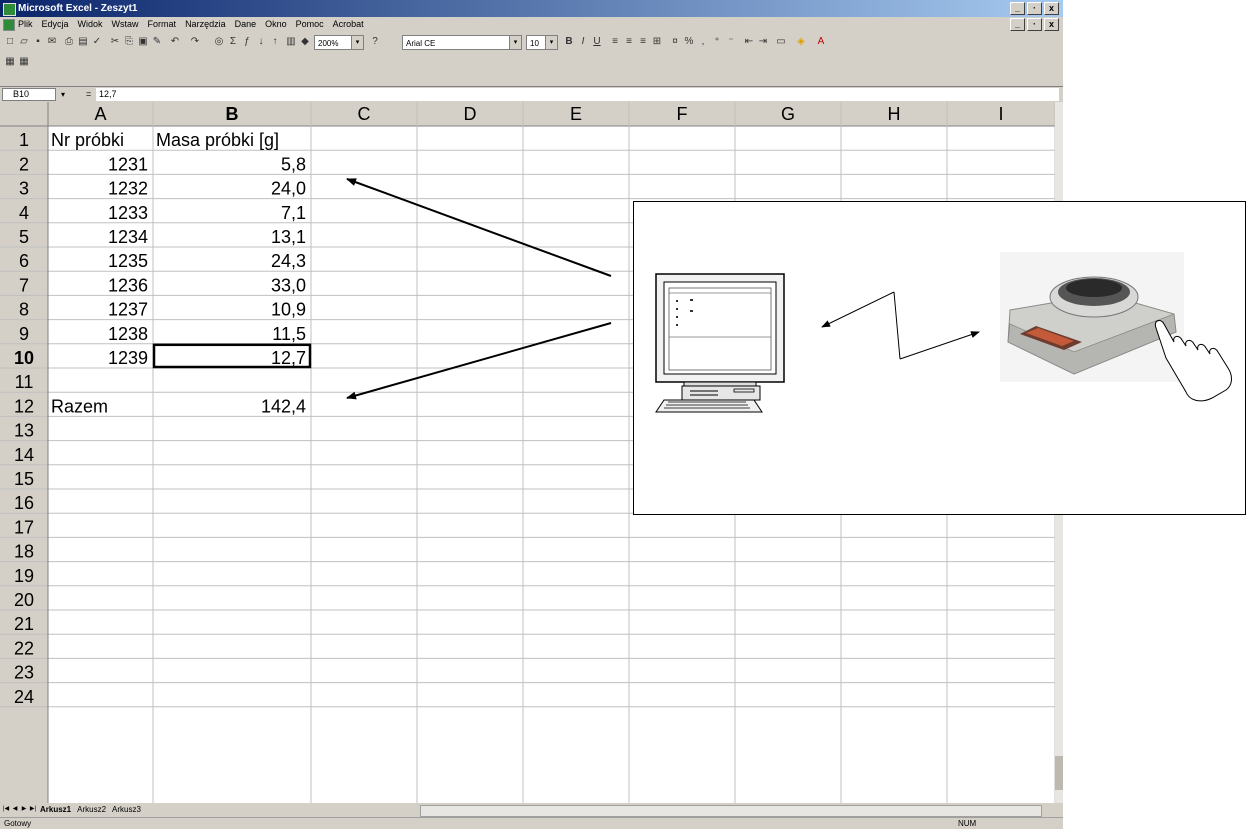  Describe the element at coordinates (900, 325) in the screenshot. I see `link-arrows` at that location.